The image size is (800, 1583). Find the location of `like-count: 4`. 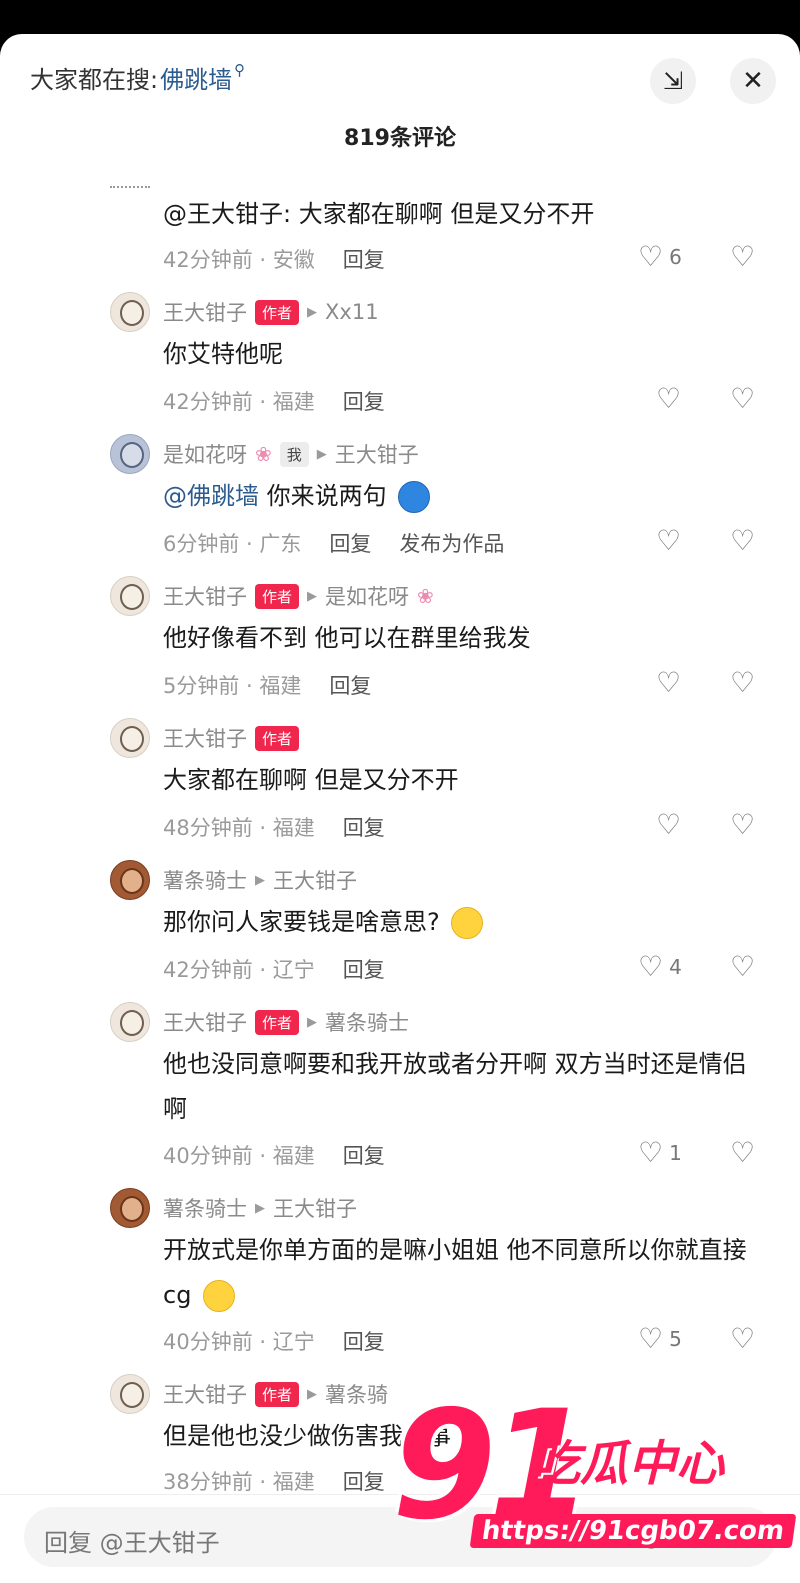

like-count: 4 is located at coordinates (675, 966).